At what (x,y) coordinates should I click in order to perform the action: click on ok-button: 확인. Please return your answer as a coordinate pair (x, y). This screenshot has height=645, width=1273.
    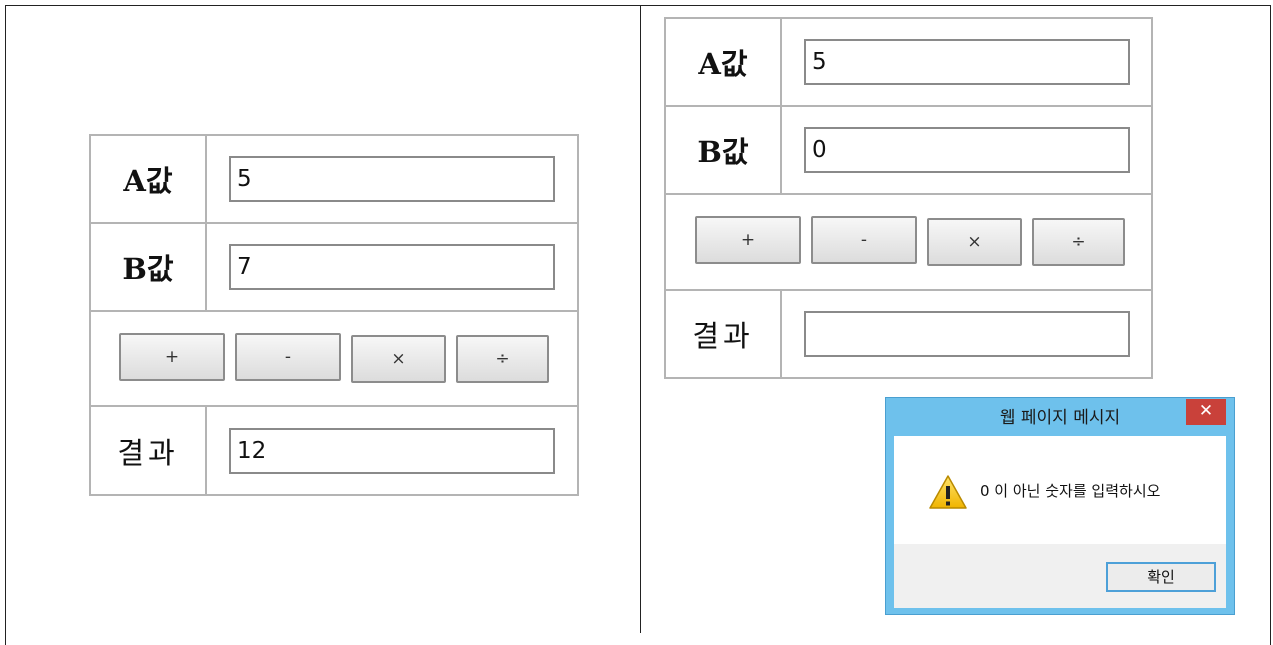
    Looking at the image, I should click on (1161, 577).